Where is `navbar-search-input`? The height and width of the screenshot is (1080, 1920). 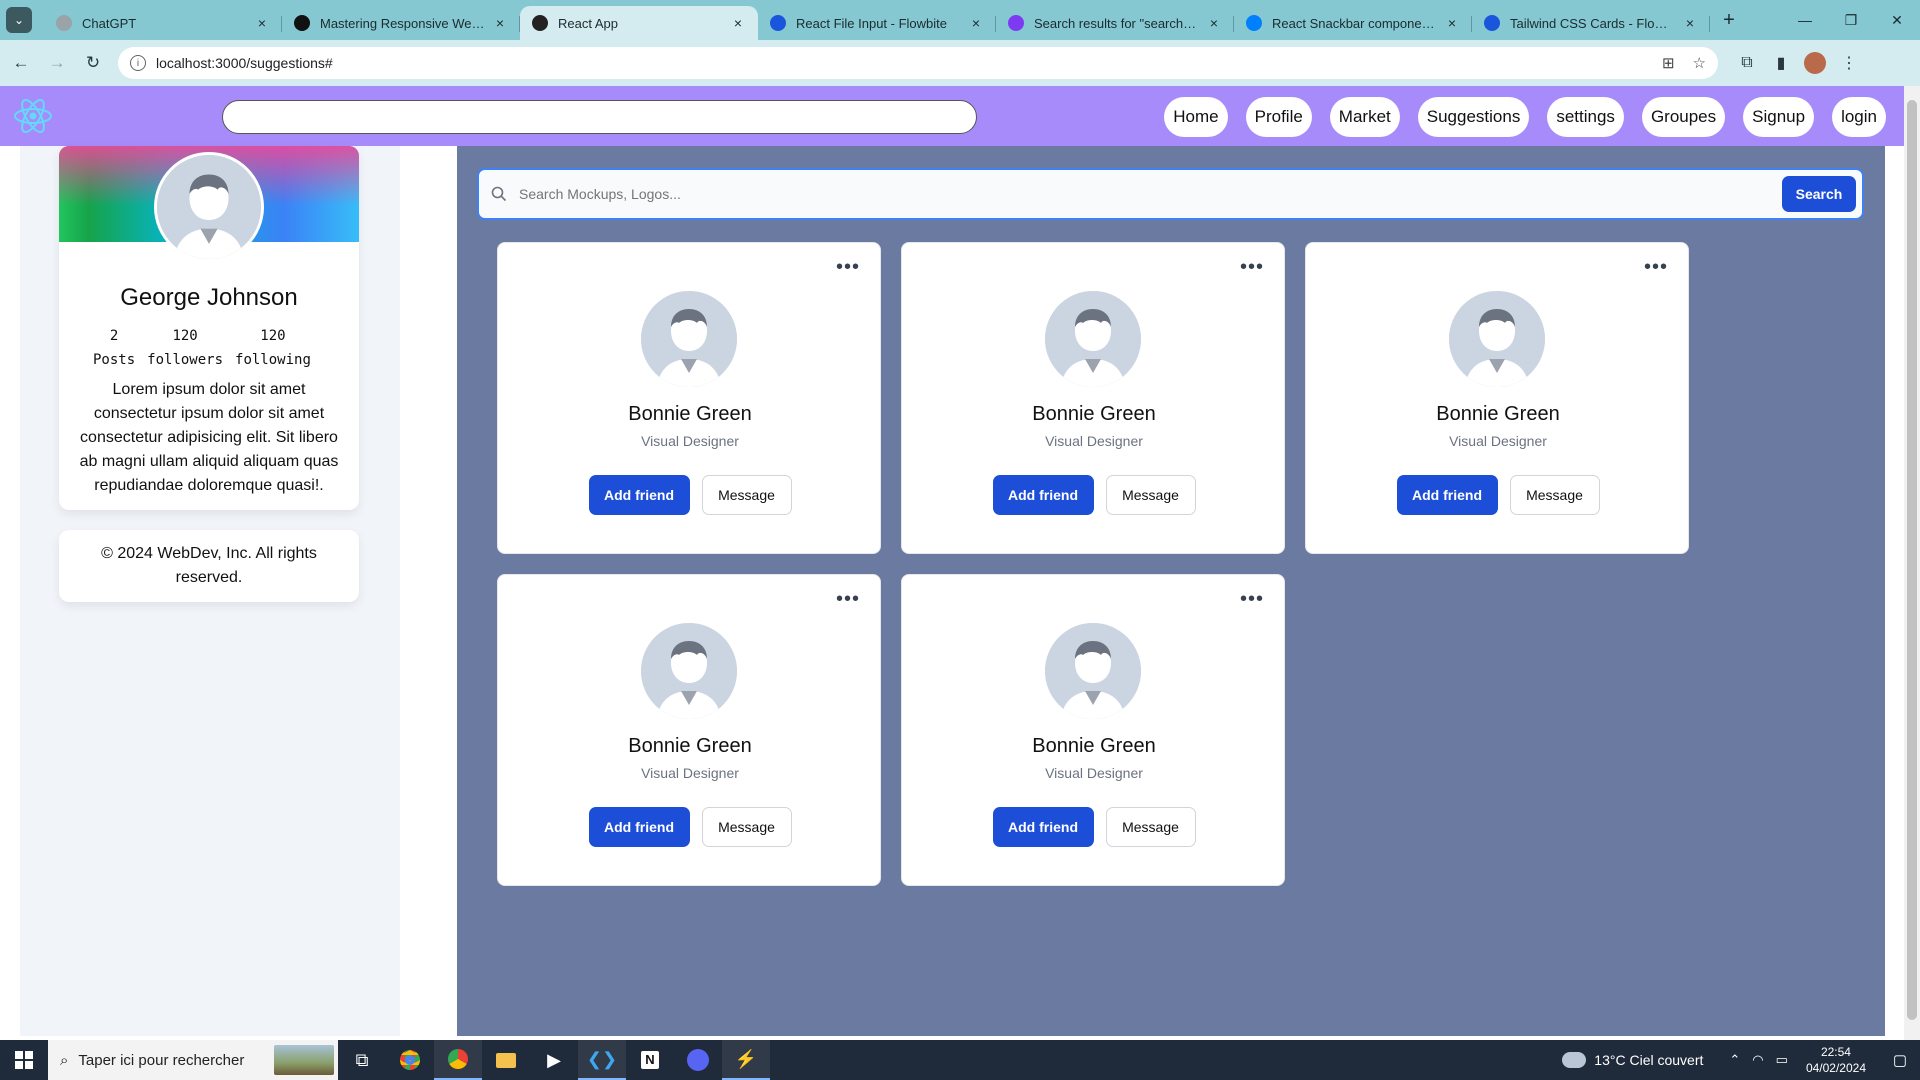
navbar-search-input is located at coordinates (599, 117).